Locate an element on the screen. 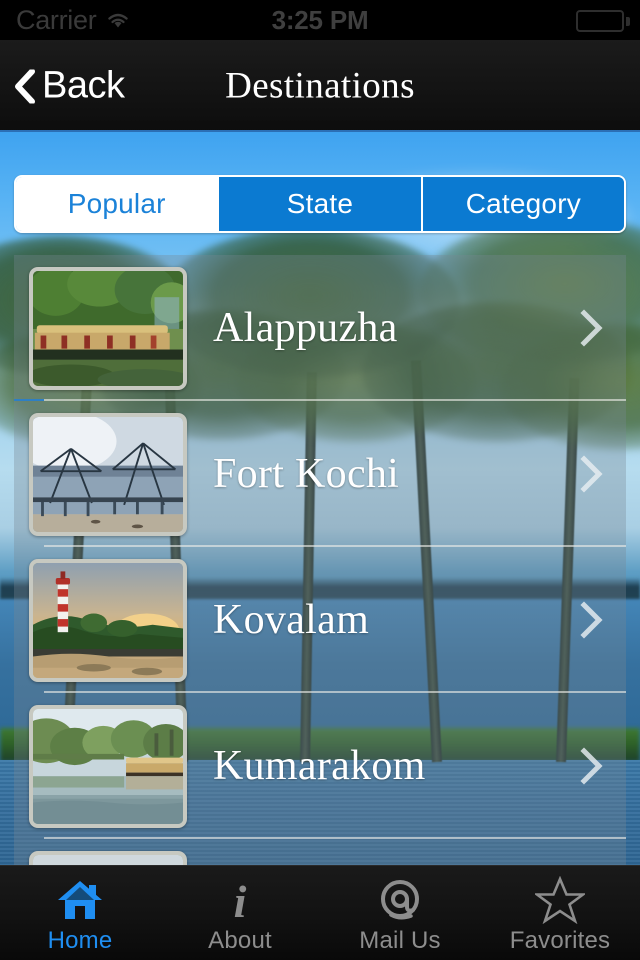 Image resolution: width=640 pixels, height=960 pixels. destination-name: Kumarakom is located at coordinates (319, 766).